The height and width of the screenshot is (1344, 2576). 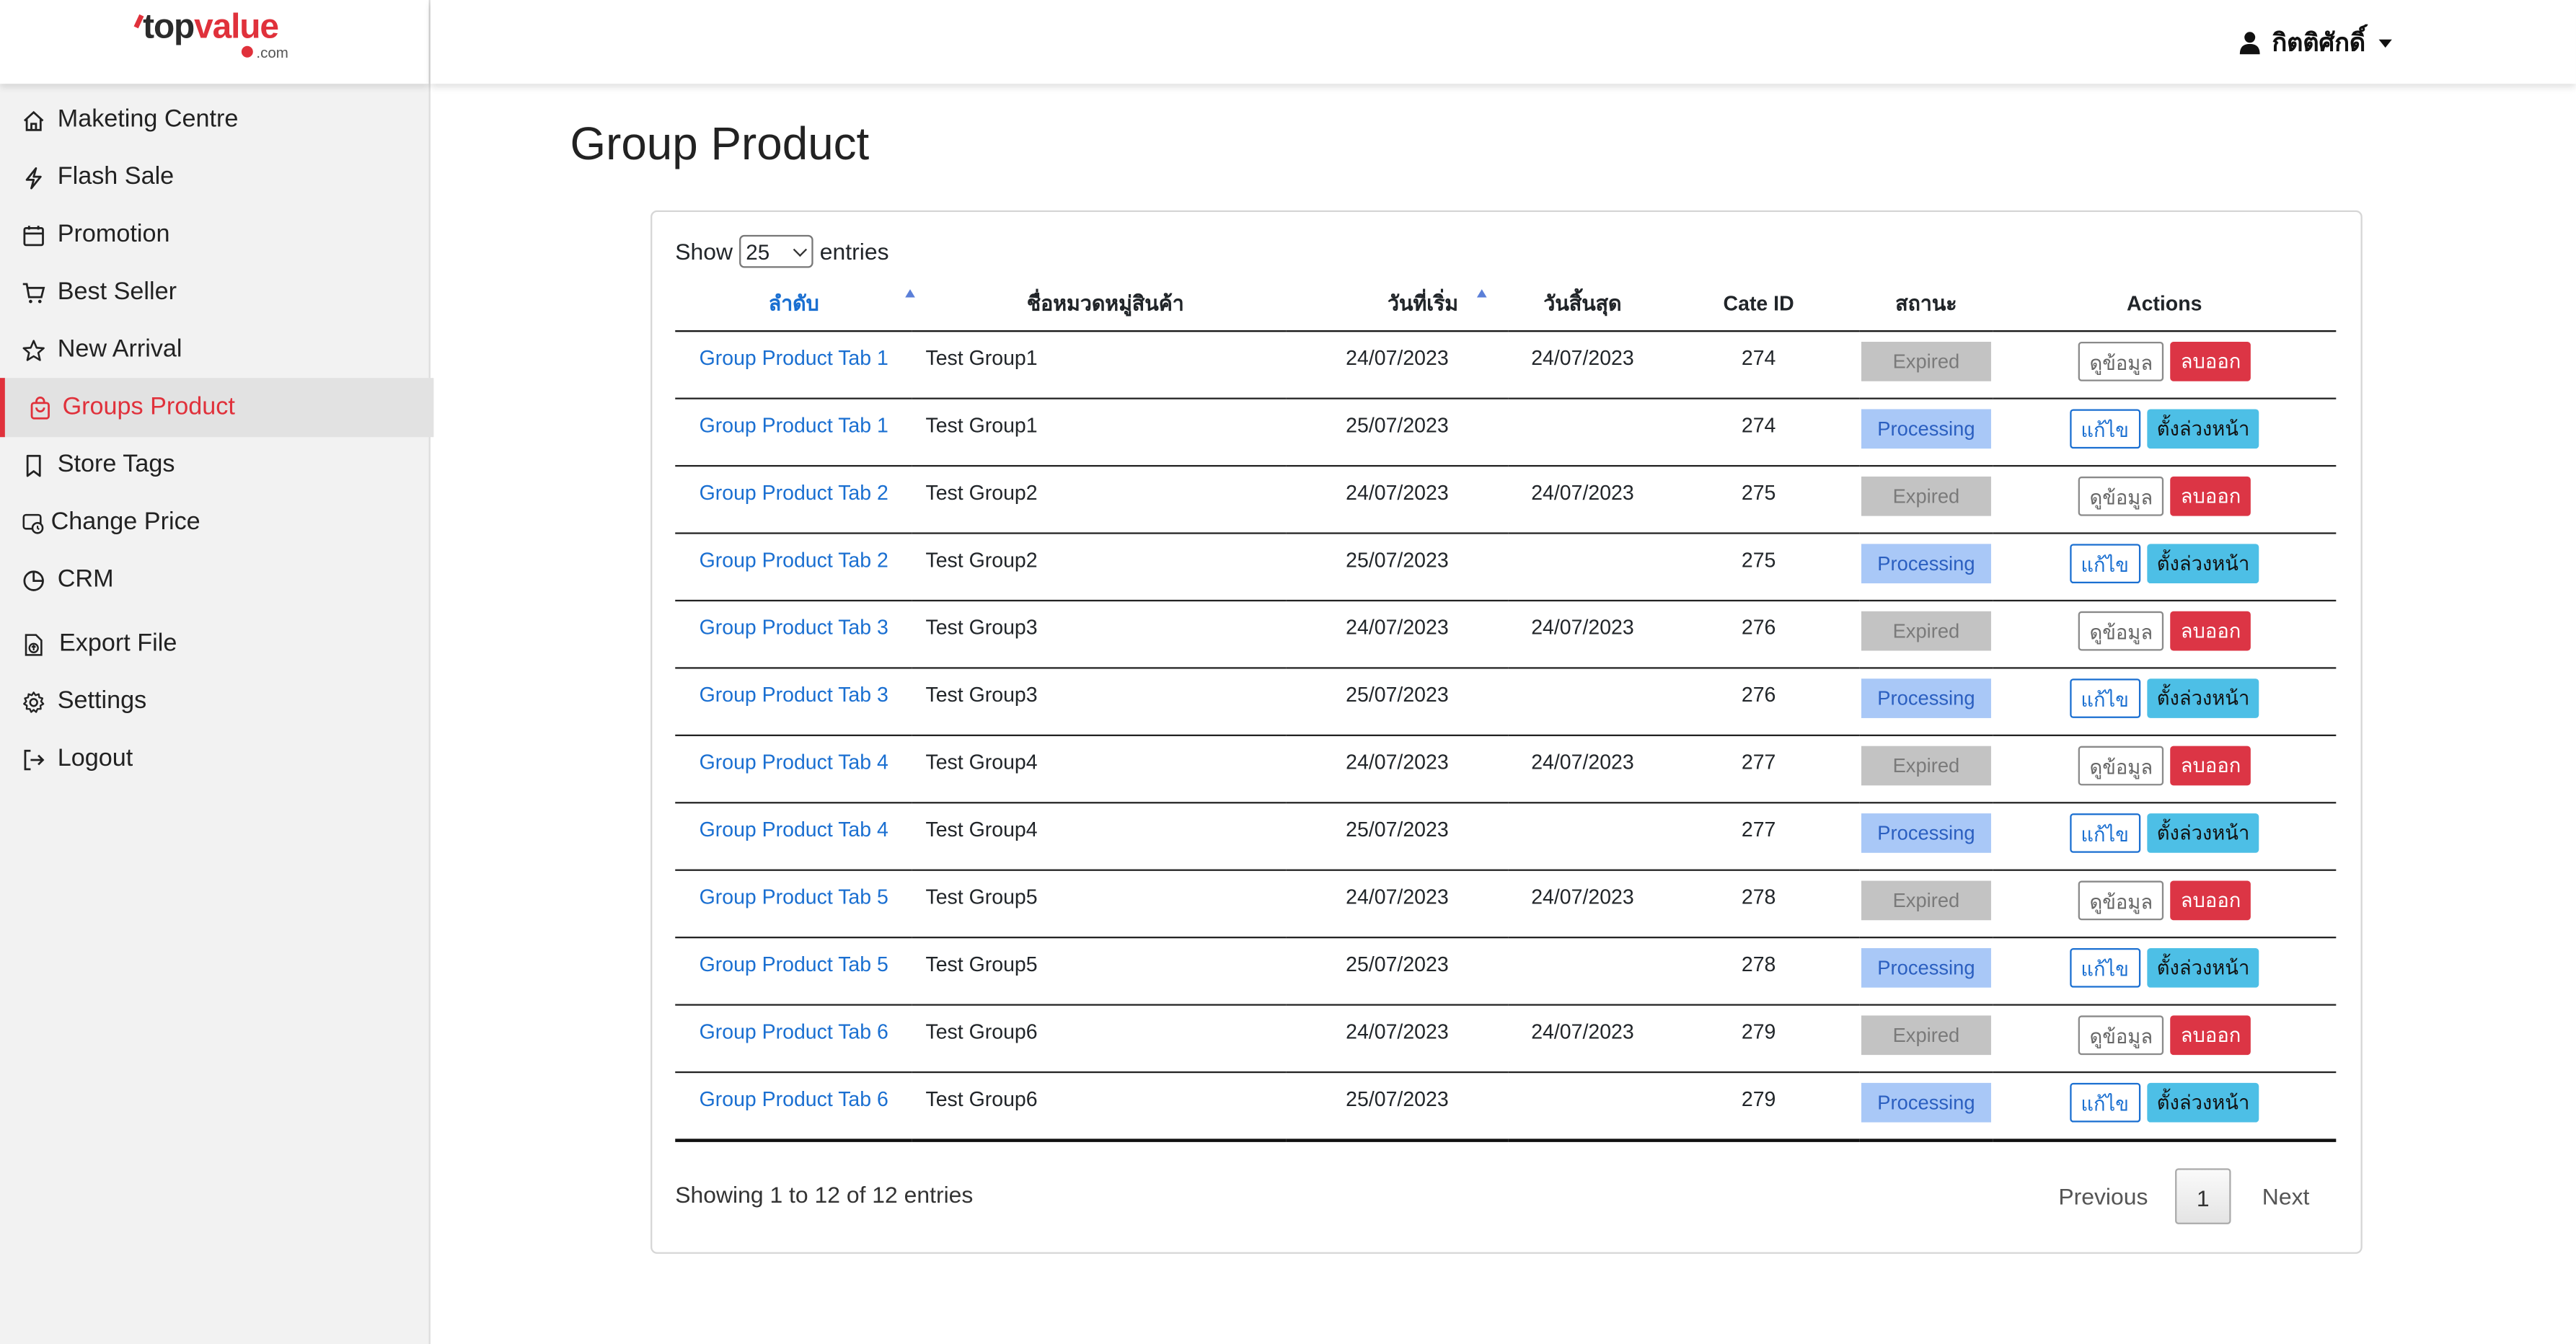 I want to click on sidebar-item-label: CRM, so click(x=85, y=579).